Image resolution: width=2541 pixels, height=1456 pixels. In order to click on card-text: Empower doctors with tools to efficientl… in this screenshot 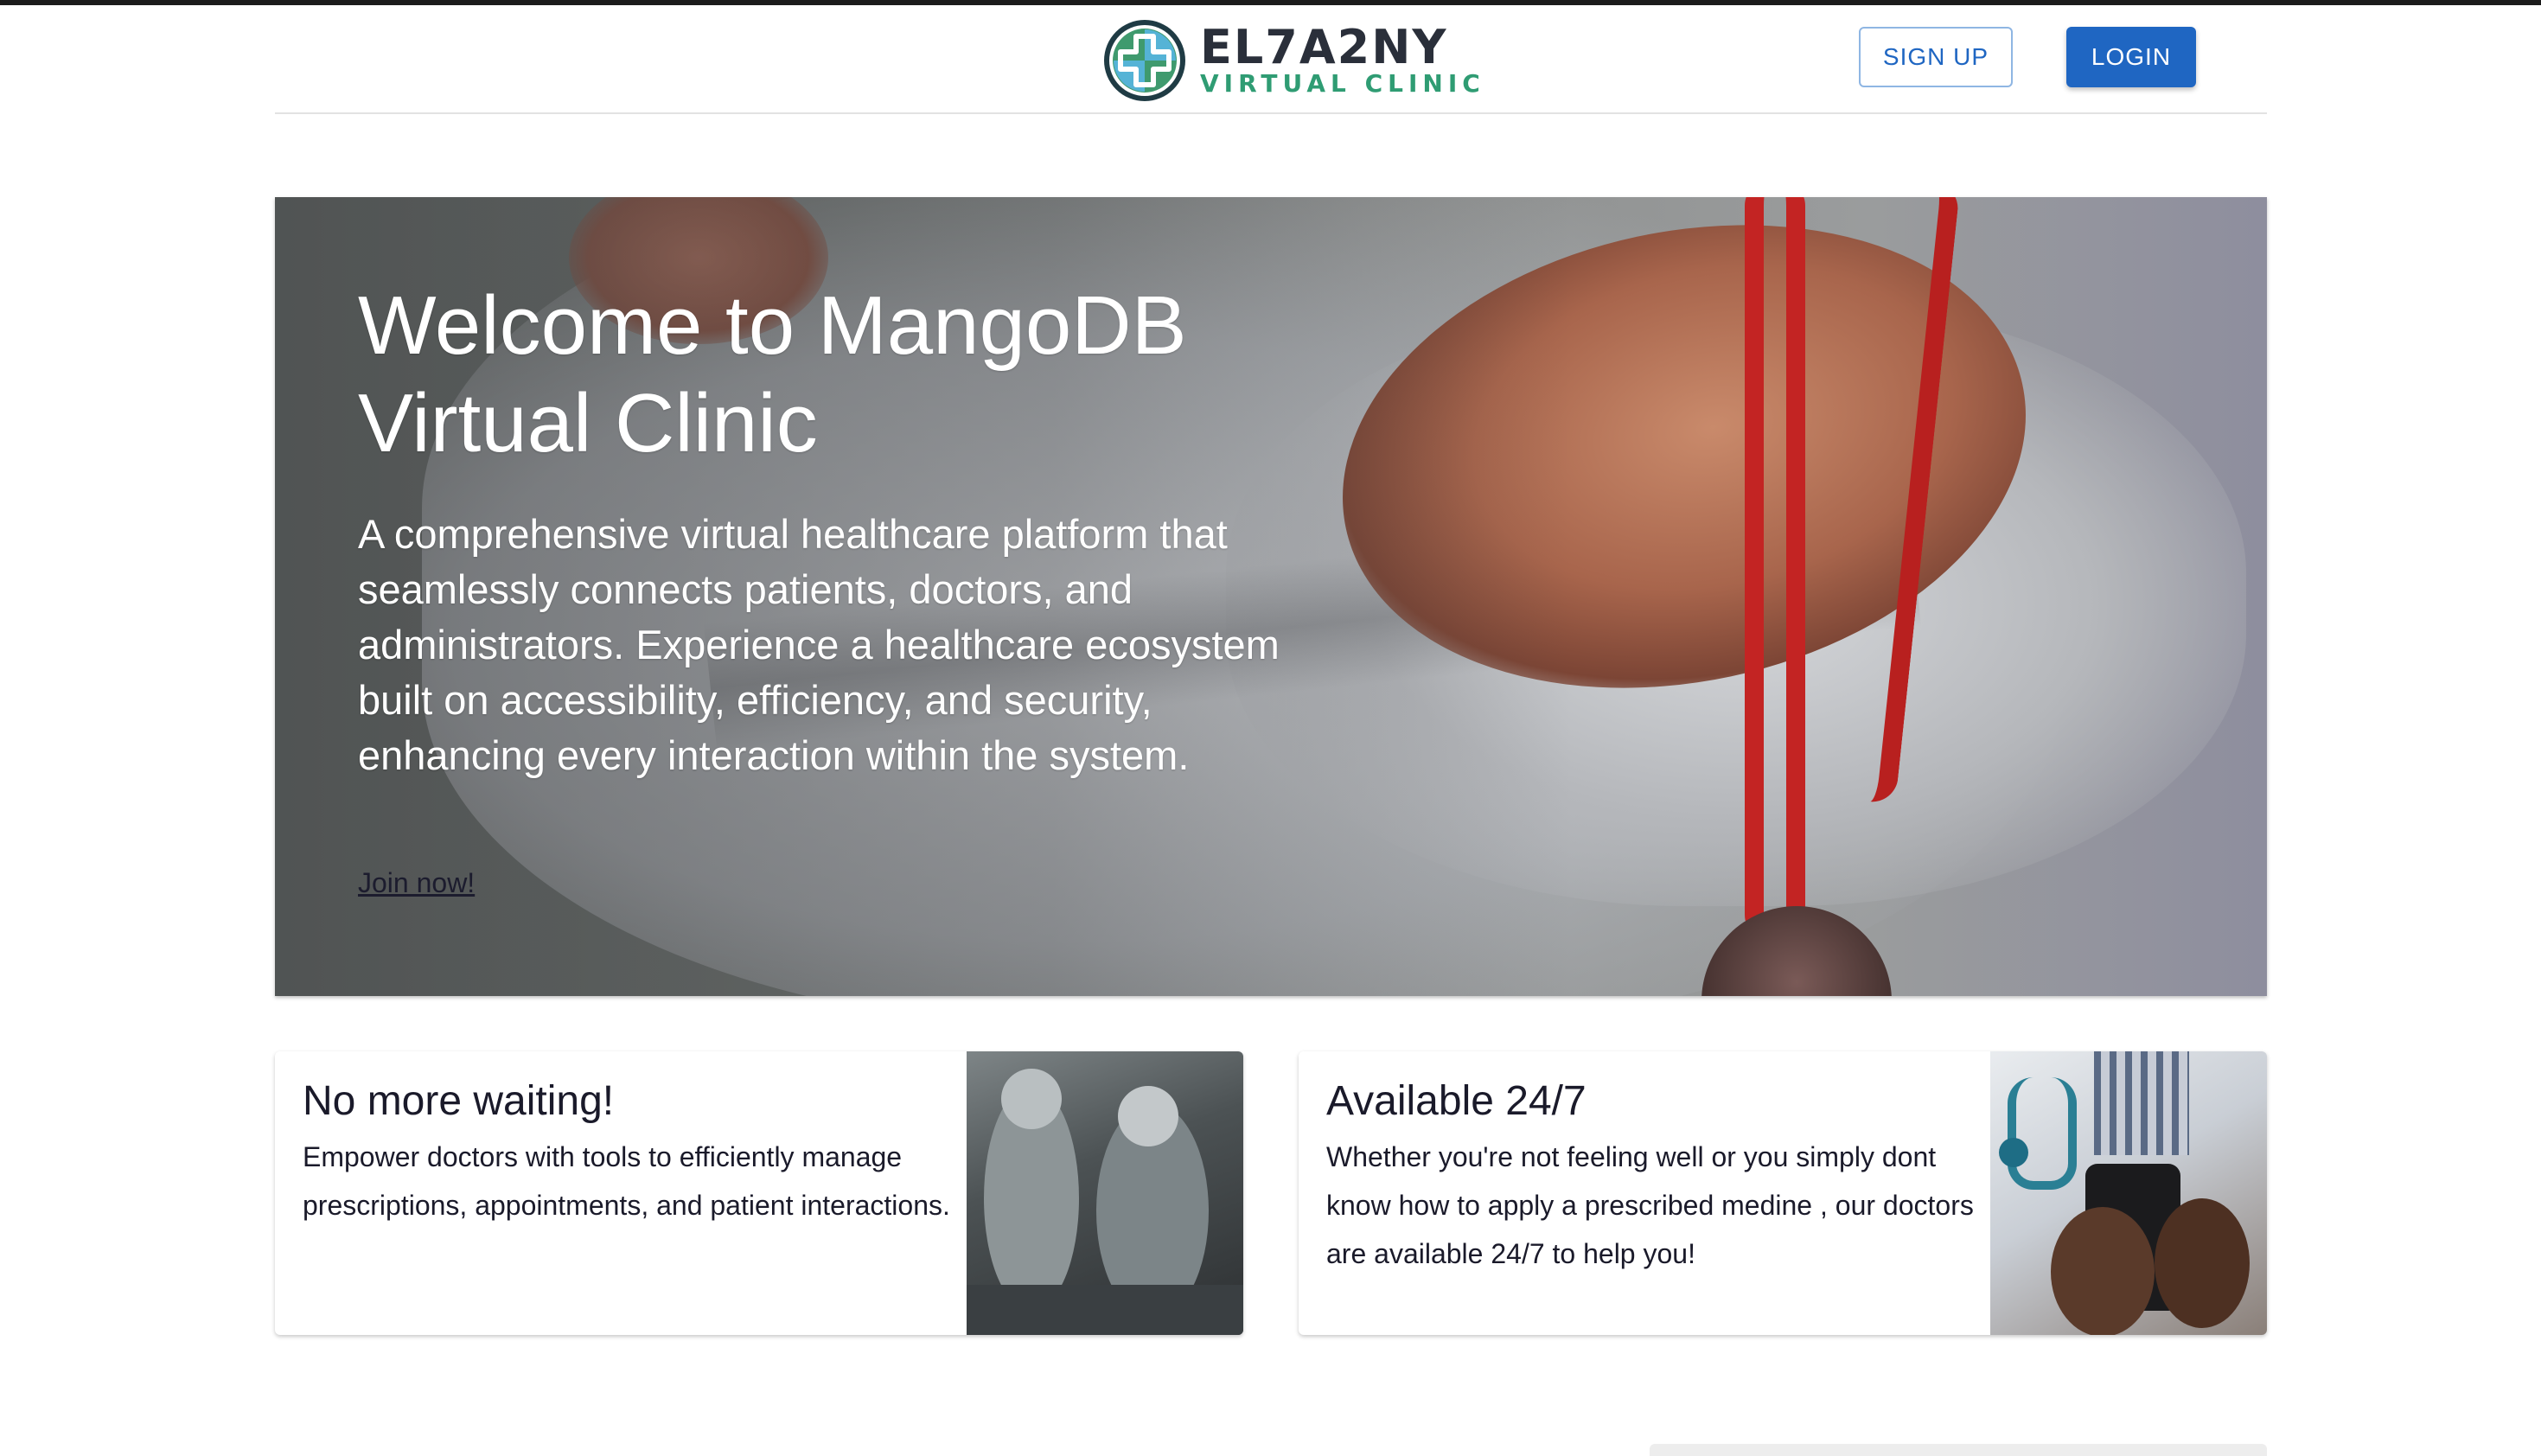, I will do `click(626, 1181)`.